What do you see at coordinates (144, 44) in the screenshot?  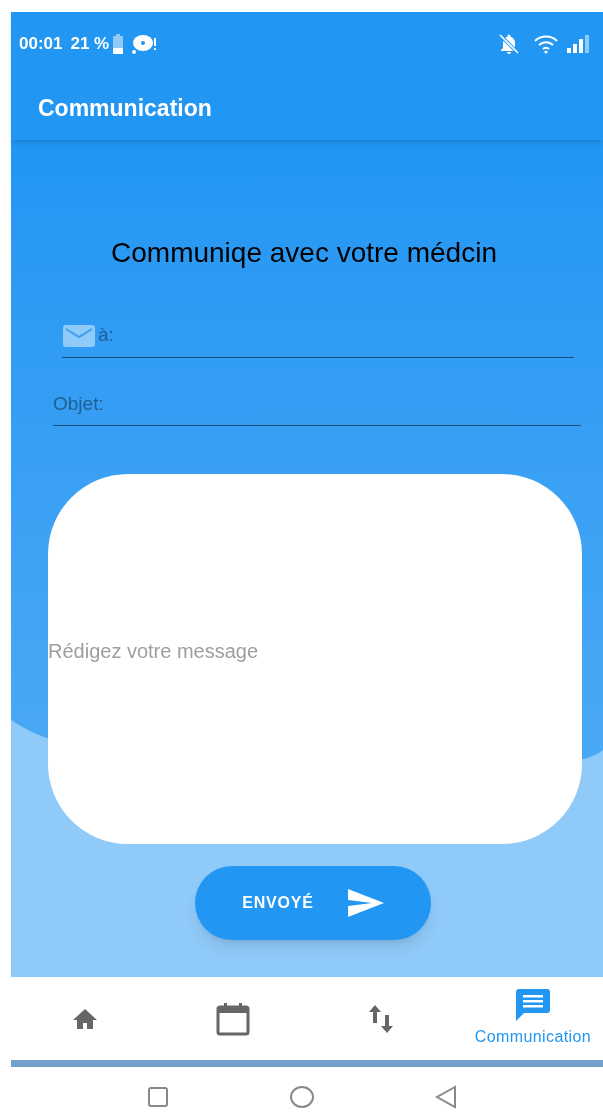 I see `notification-icon` at bounding box center [144, 44].